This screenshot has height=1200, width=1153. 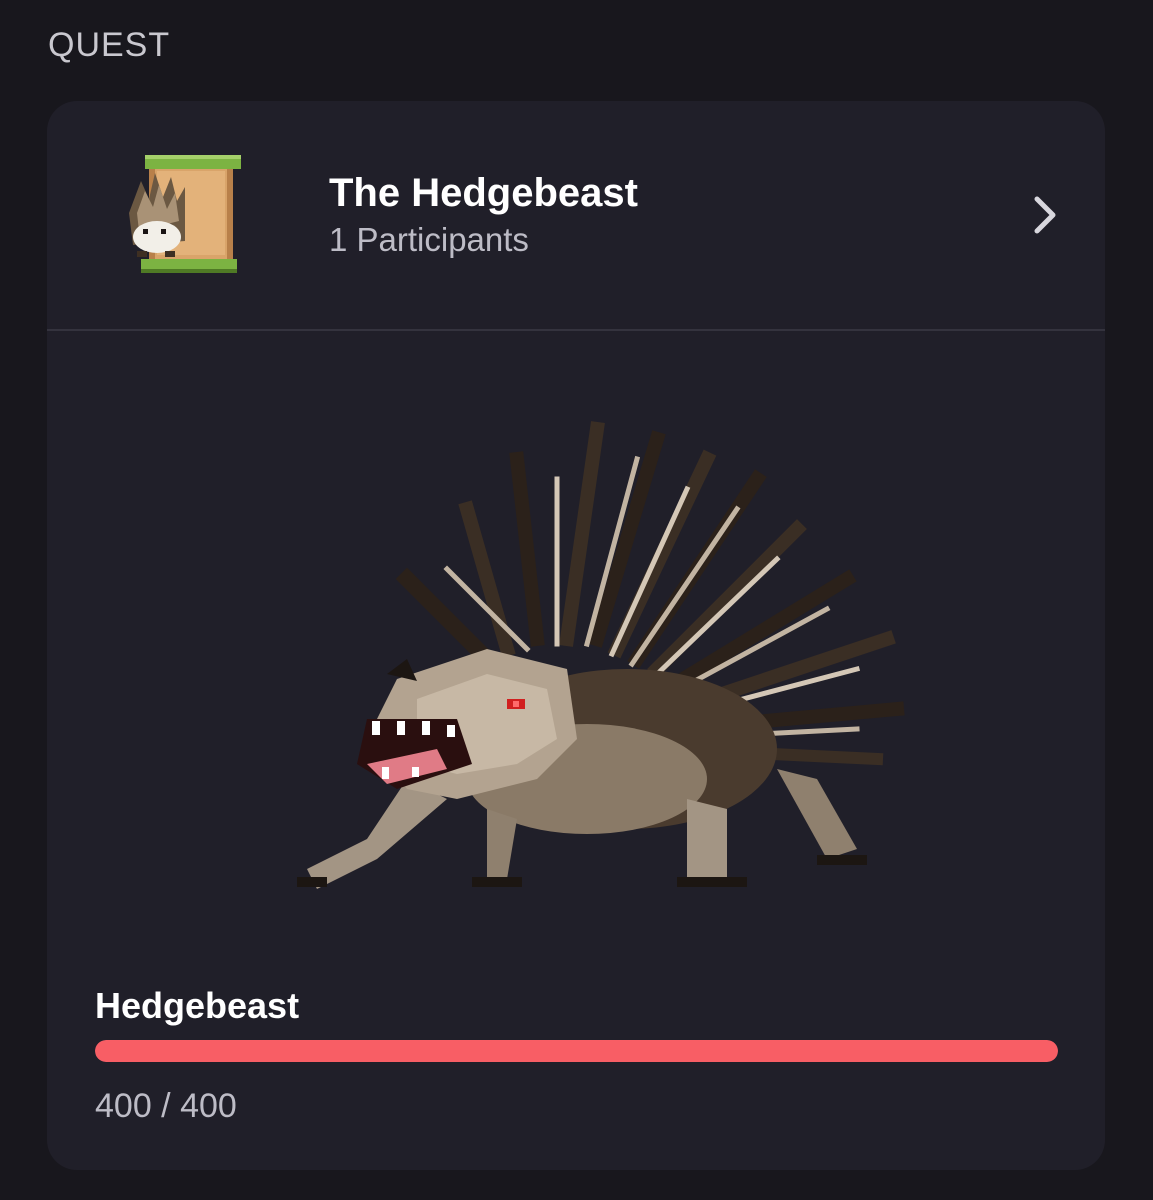 What do you see at coordinates (576, 330) in the screenshot?
I see `divider` at bounding box center [576, 330].